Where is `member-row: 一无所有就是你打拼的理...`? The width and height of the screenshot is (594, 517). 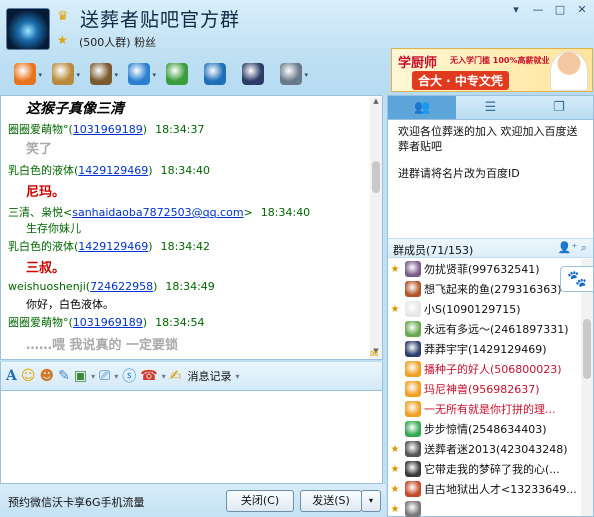
member-row: 一无所有就是你打拼的理... is located at coordinates (484, 409).